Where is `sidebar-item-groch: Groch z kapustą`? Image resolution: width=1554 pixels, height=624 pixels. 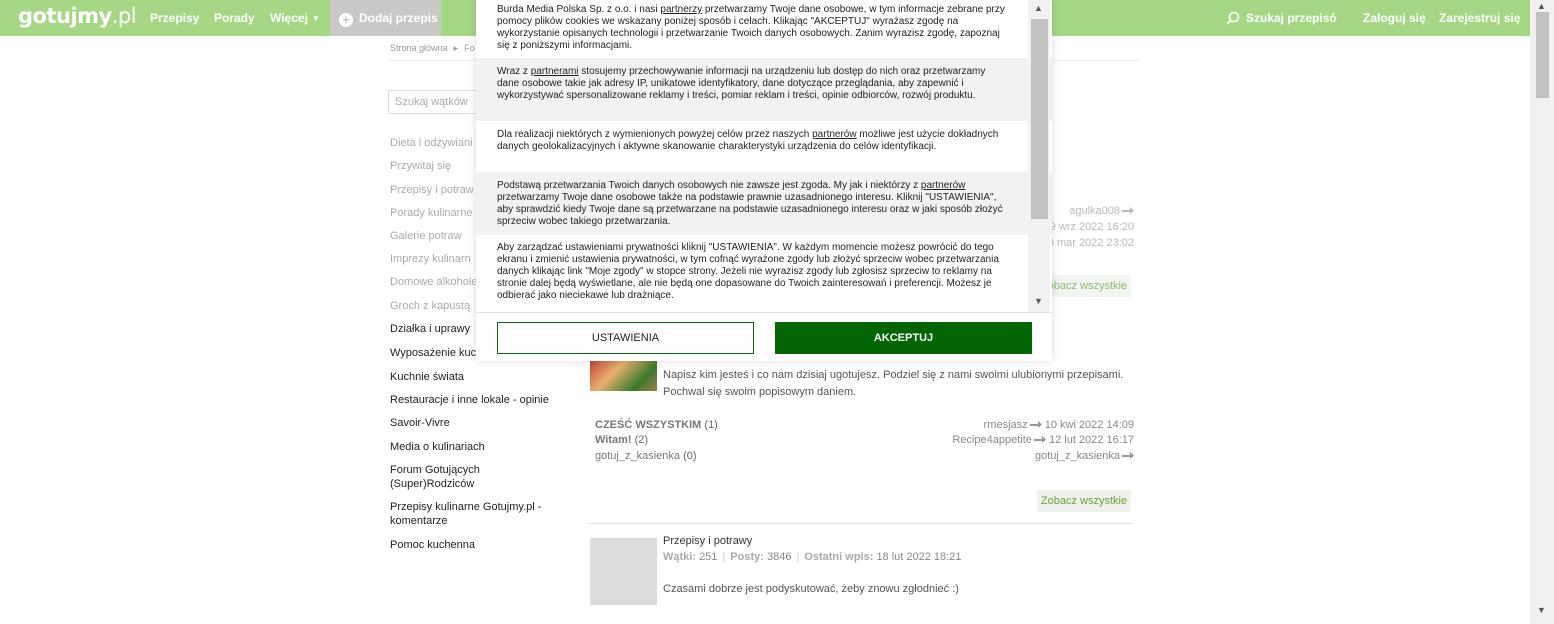 sidebar-item-groch: Groch z kapustą is located at coordinates (430, 306).